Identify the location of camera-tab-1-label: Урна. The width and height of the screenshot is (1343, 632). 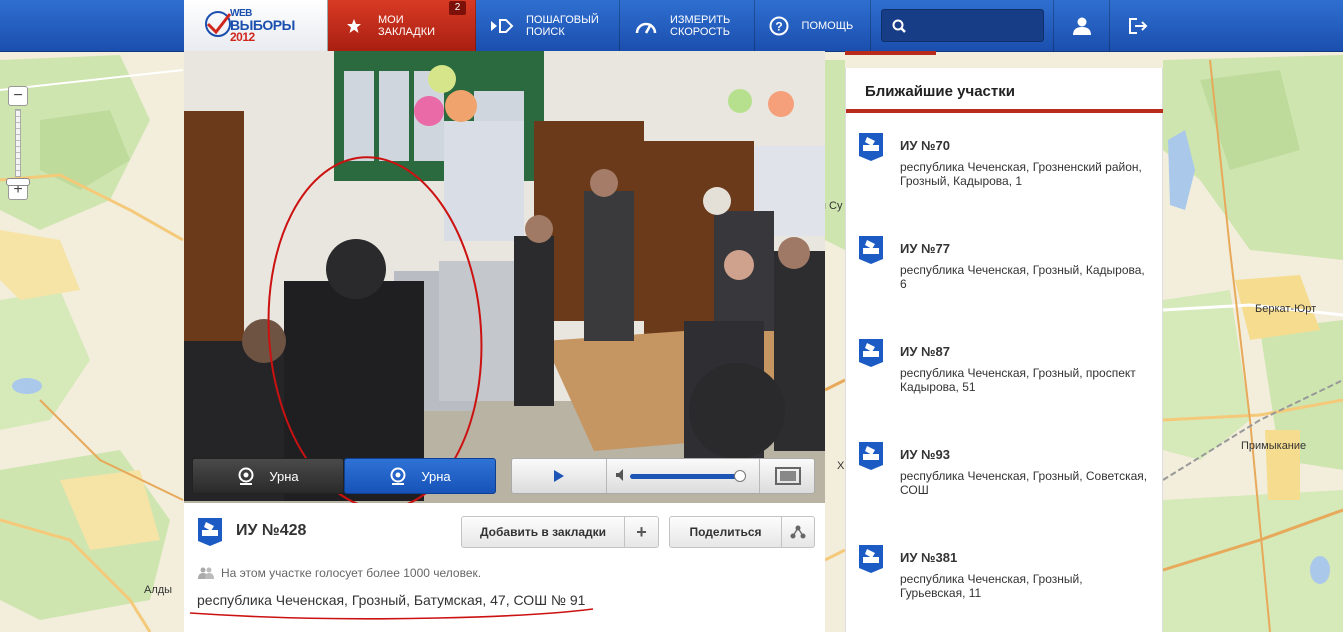
(284, 476).